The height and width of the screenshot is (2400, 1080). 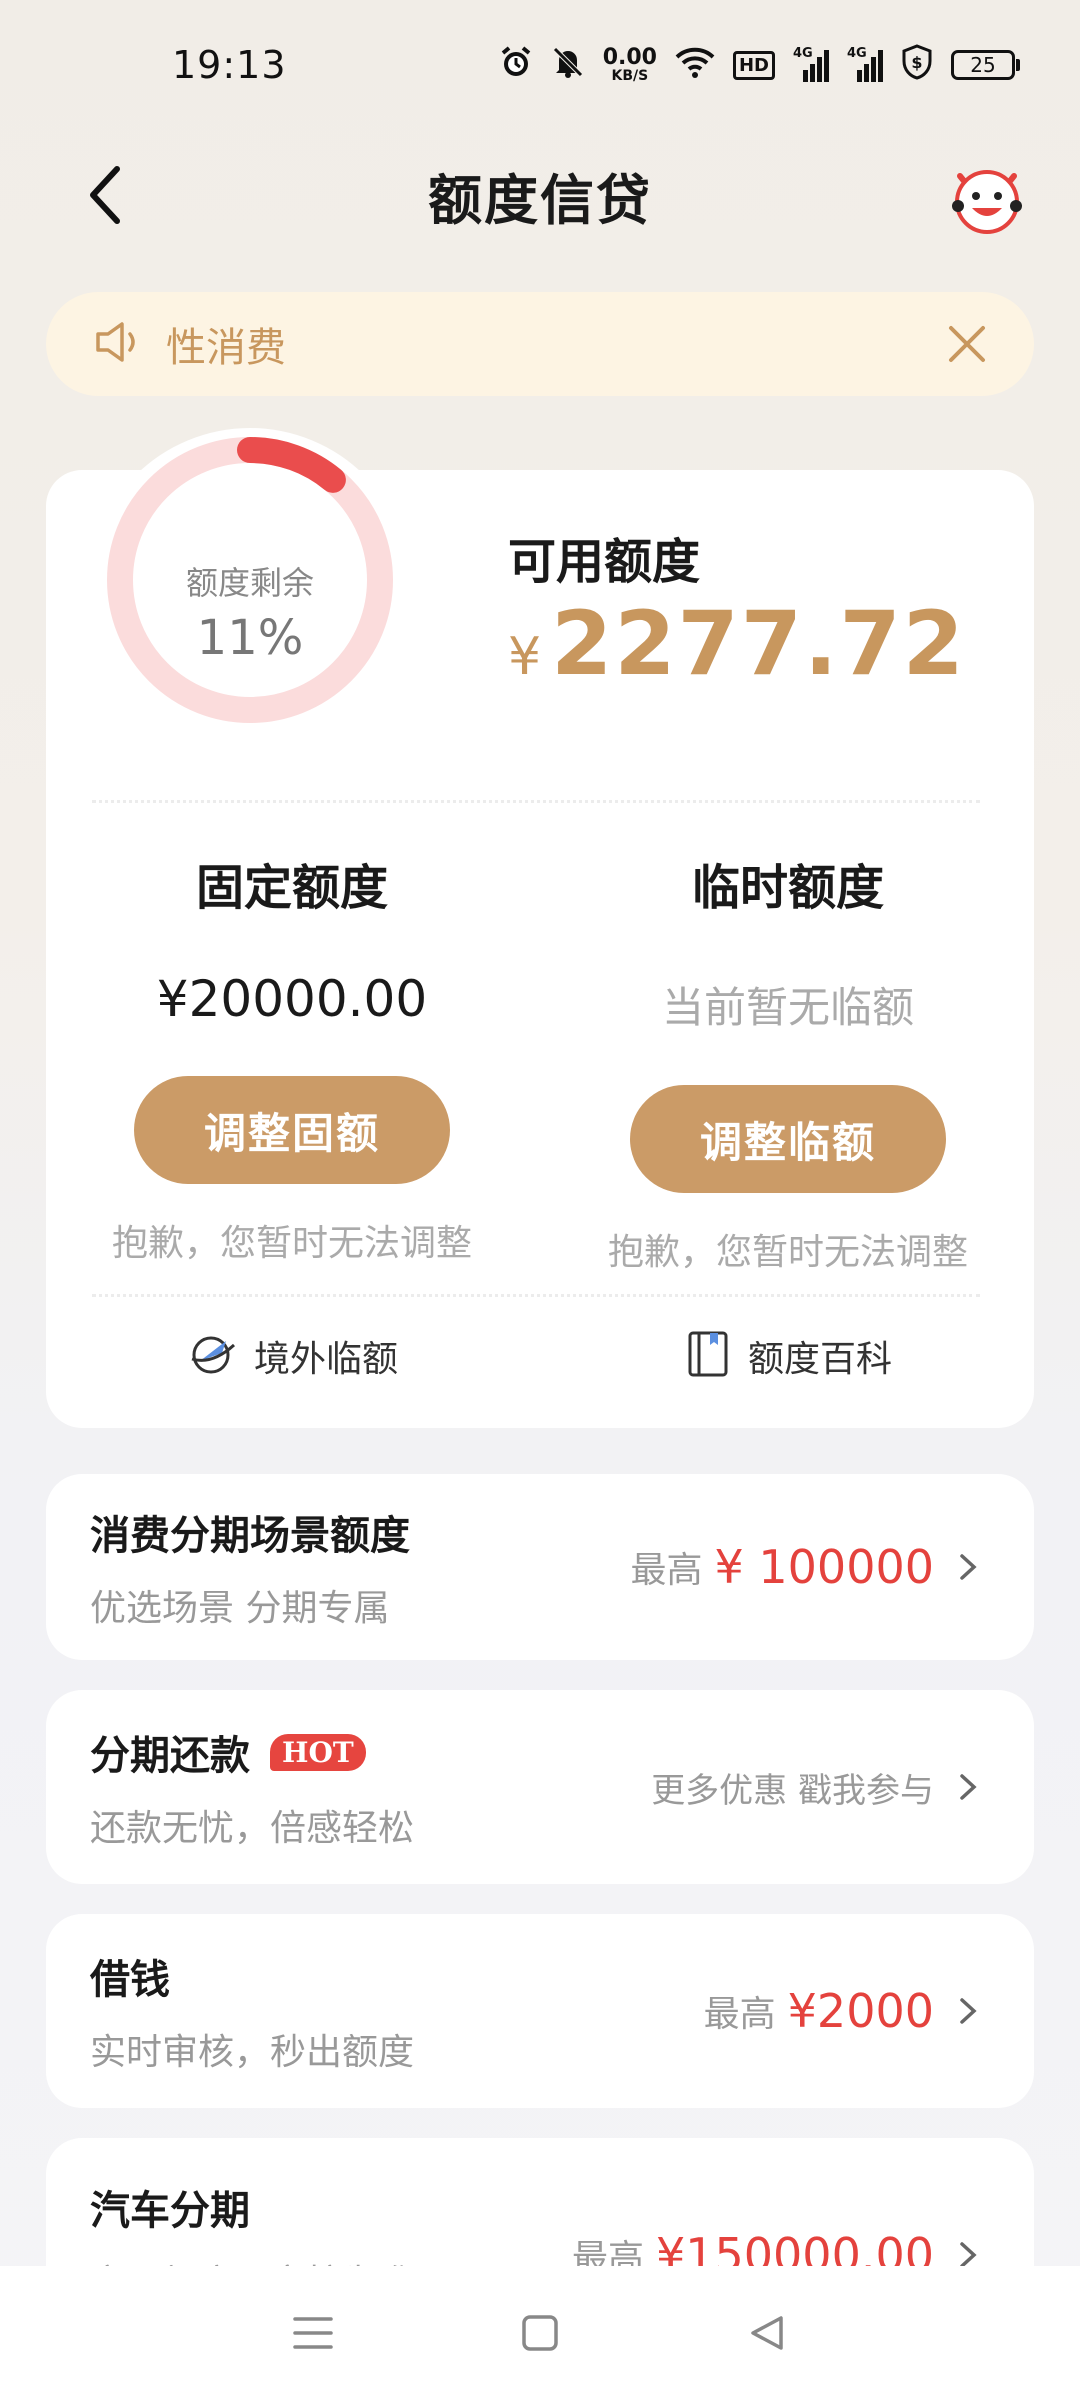 I want to click on status-icons: 0.00 KB/S HD 4G 4G $ 25, so click(x=759, y=65).